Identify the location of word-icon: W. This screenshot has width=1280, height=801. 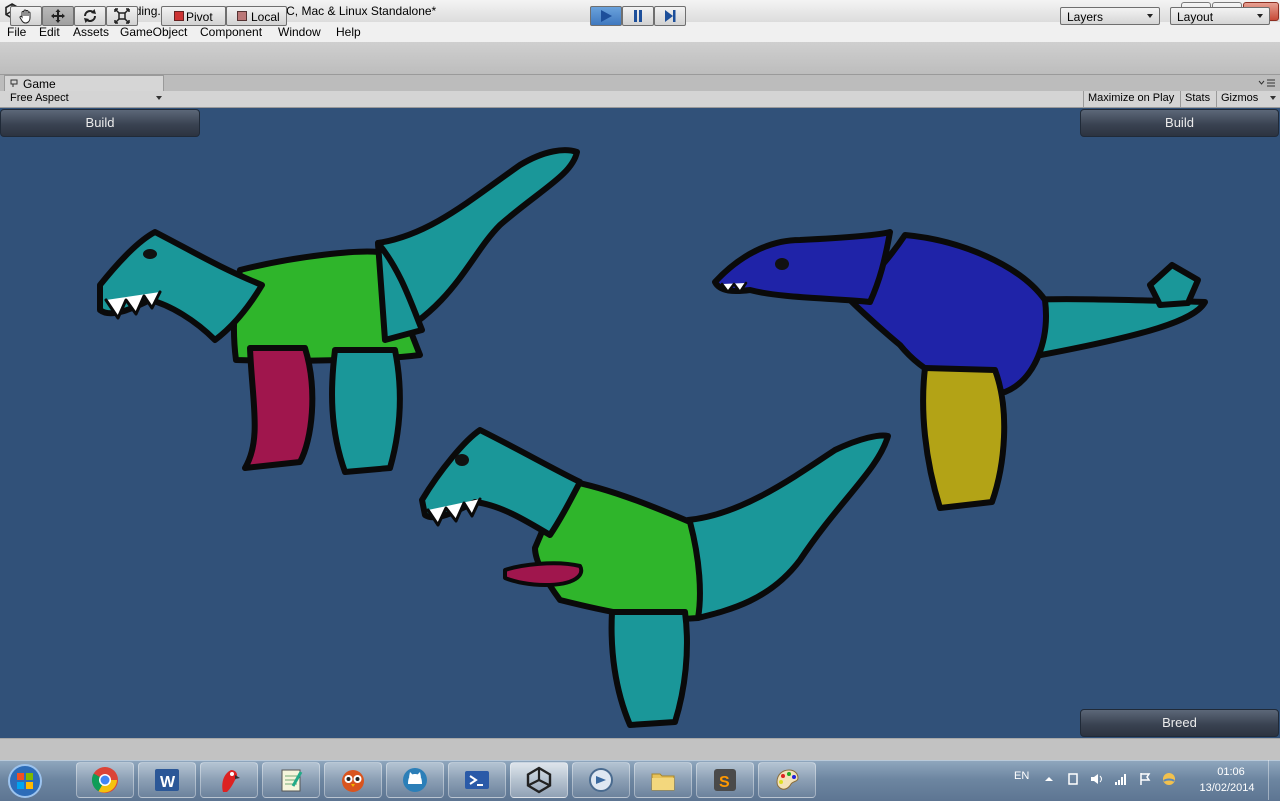
(167, 780).